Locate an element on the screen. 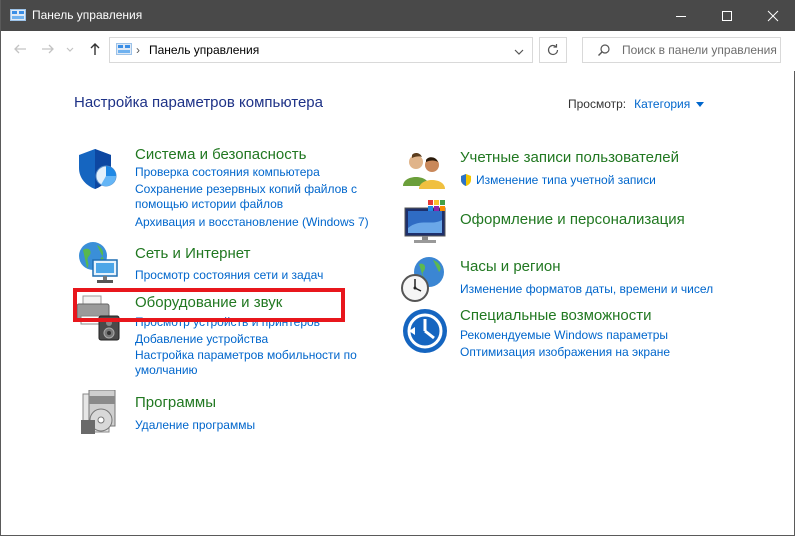 The width and height of the screenshot is (795, 536). category-network-internet: Сеть и Интернет is located at coordinates (193, 253).